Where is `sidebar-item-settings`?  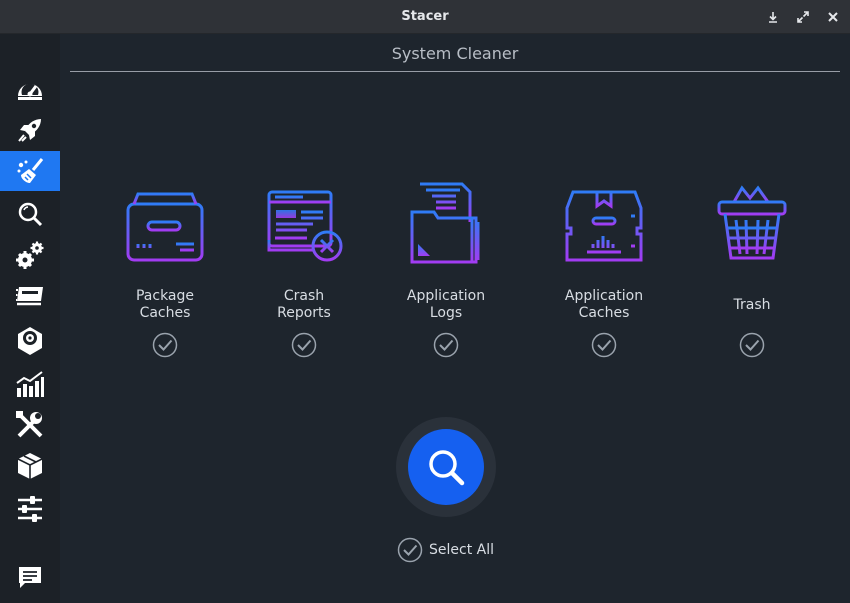 sidebar-item-settings is located at coordinates (30, 509).